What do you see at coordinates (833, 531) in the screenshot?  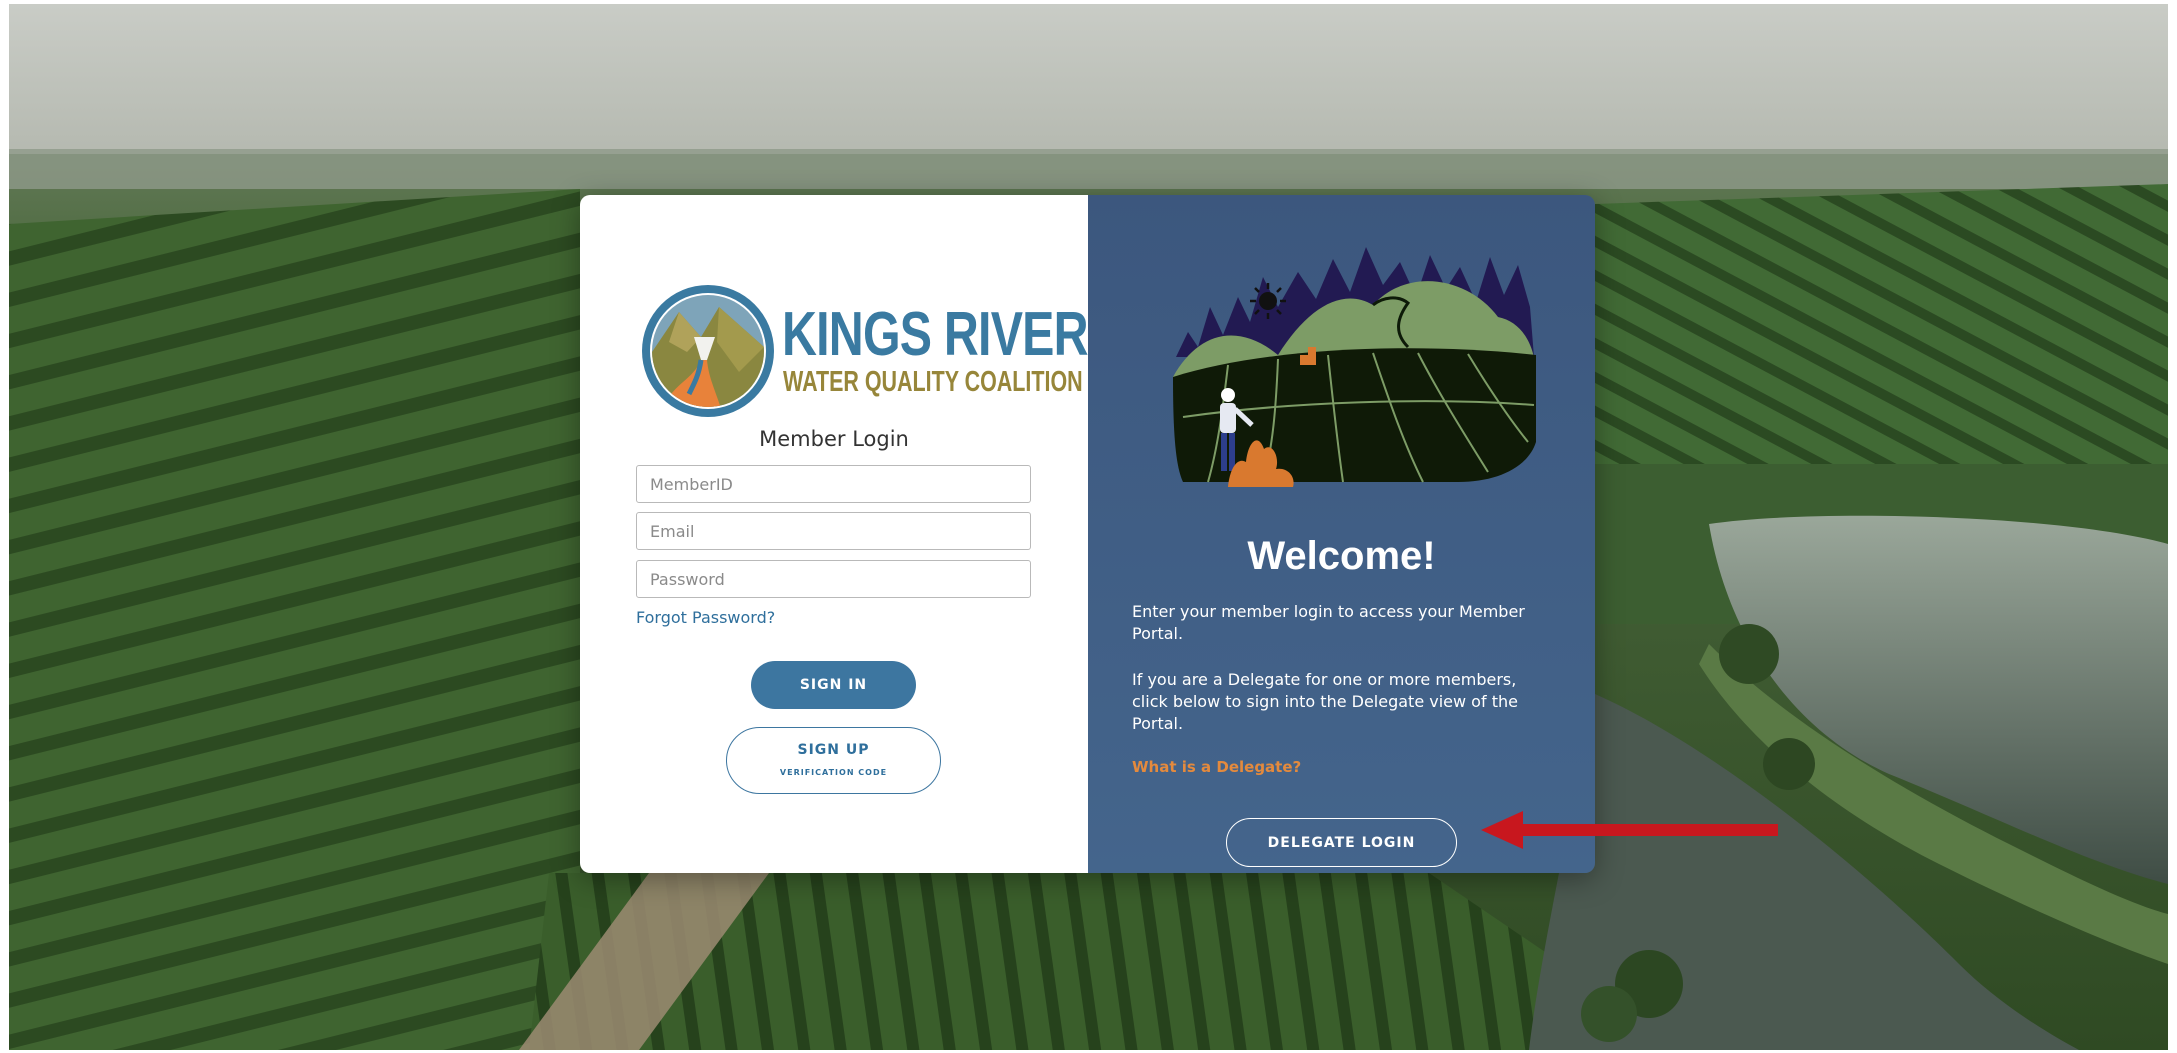 I see `email-input` at bounding box center [833, 531].